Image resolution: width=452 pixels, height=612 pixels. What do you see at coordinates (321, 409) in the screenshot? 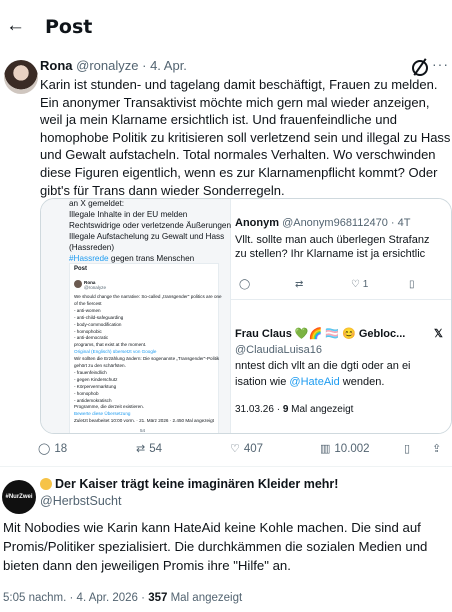
I see `reply2-views-suffix: Mal angezeigt` at bounding box center [321, 409].